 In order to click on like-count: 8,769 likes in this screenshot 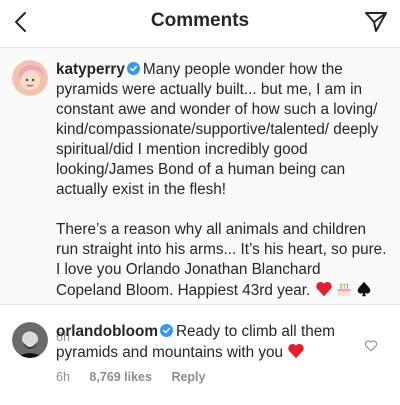, I will do `click(120, 377)`.